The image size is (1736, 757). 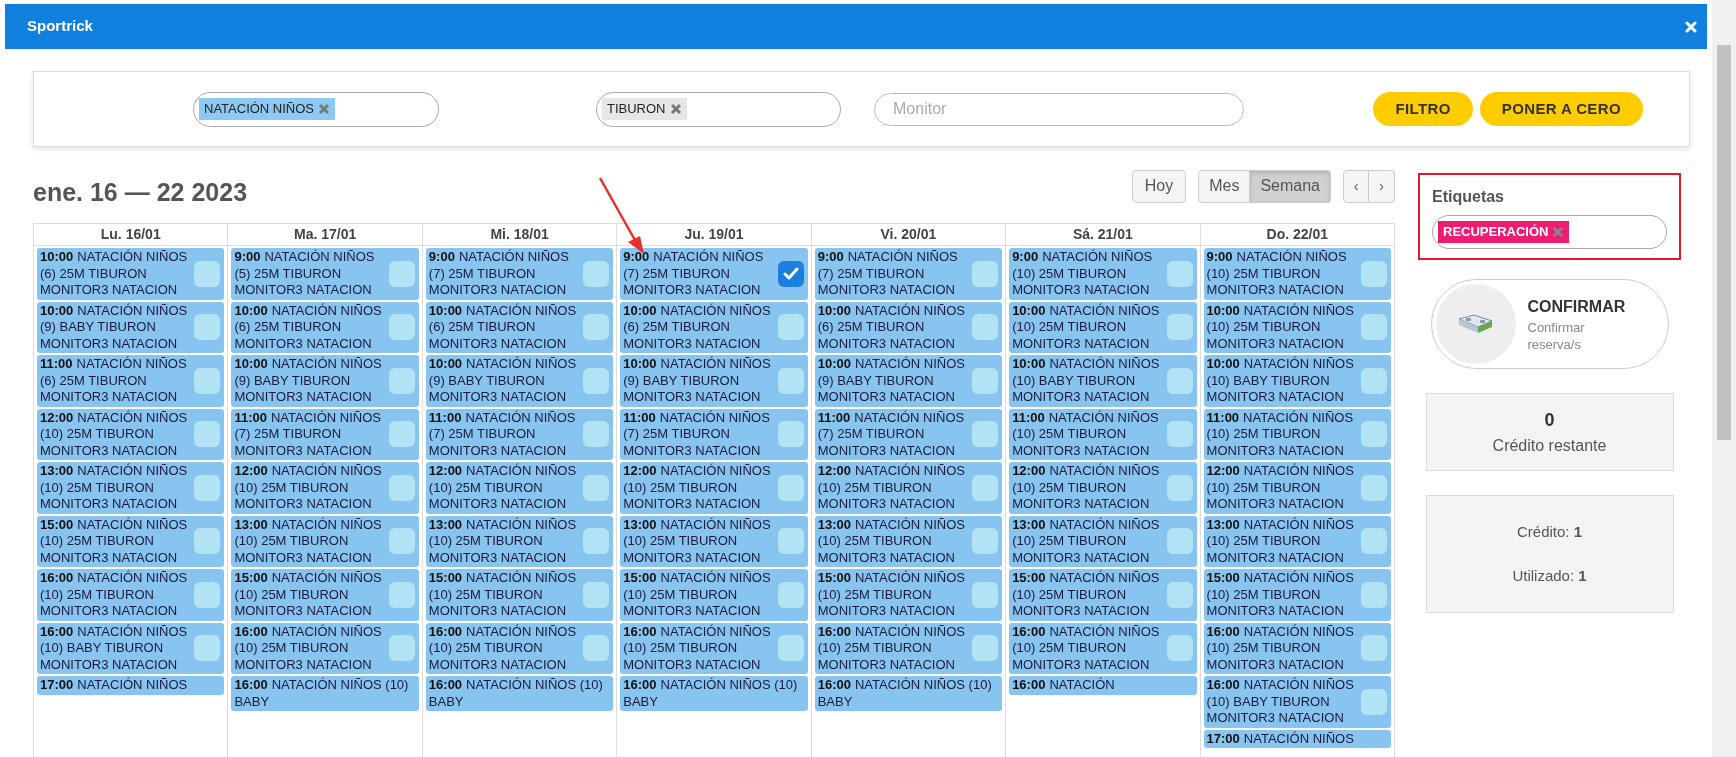 What do you see at coordinates (131, 685) in the screenshot?
I see `event-card: 17:00 NATACIÓN NIÑOS` at bounding box center [131, 685].